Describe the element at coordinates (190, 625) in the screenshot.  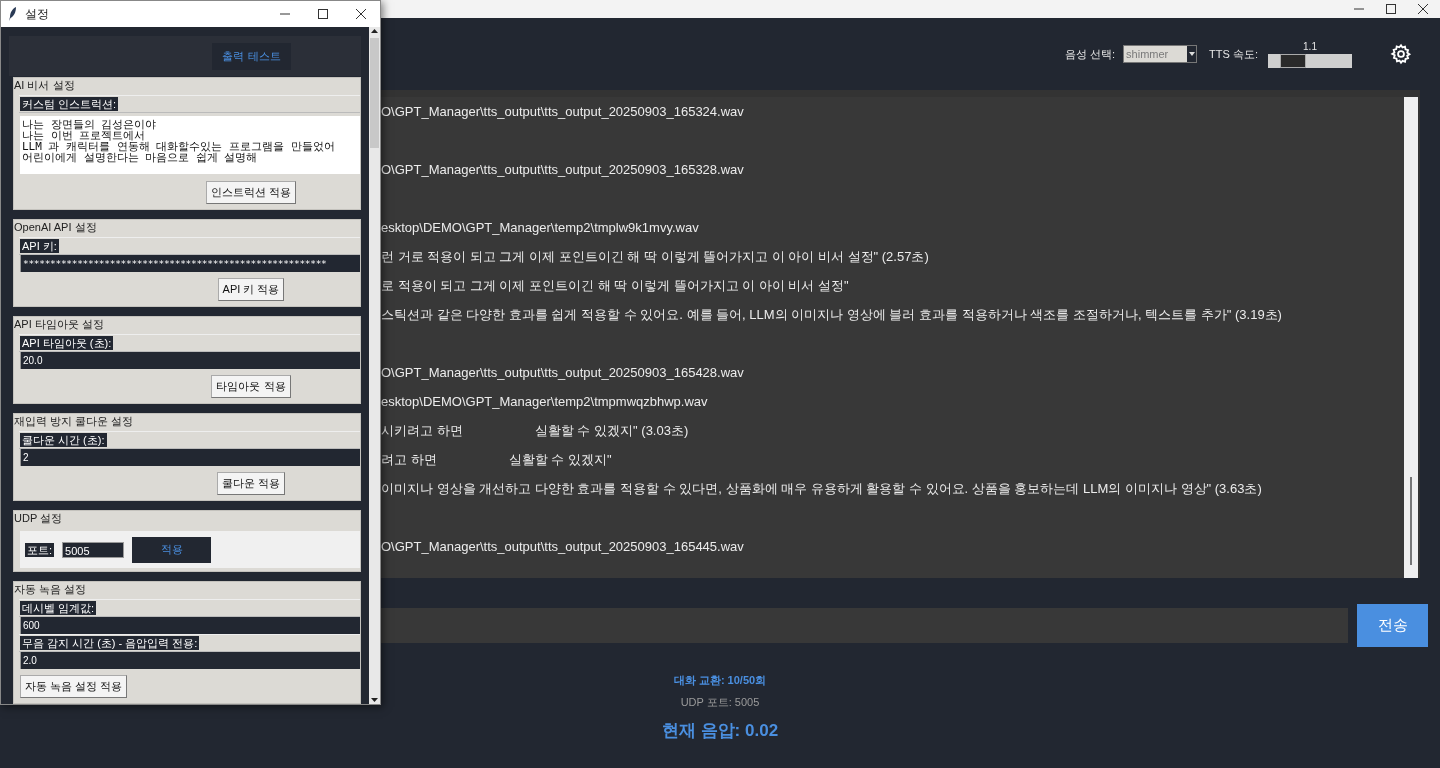
I see `input-field: 600` at that location.